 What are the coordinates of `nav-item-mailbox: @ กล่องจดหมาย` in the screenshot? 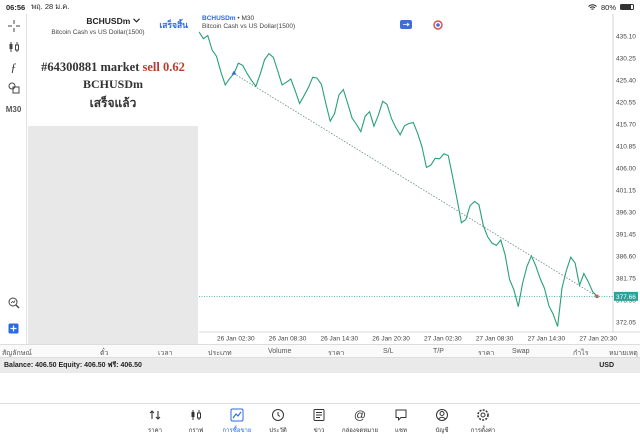 It's located at (360, 425).